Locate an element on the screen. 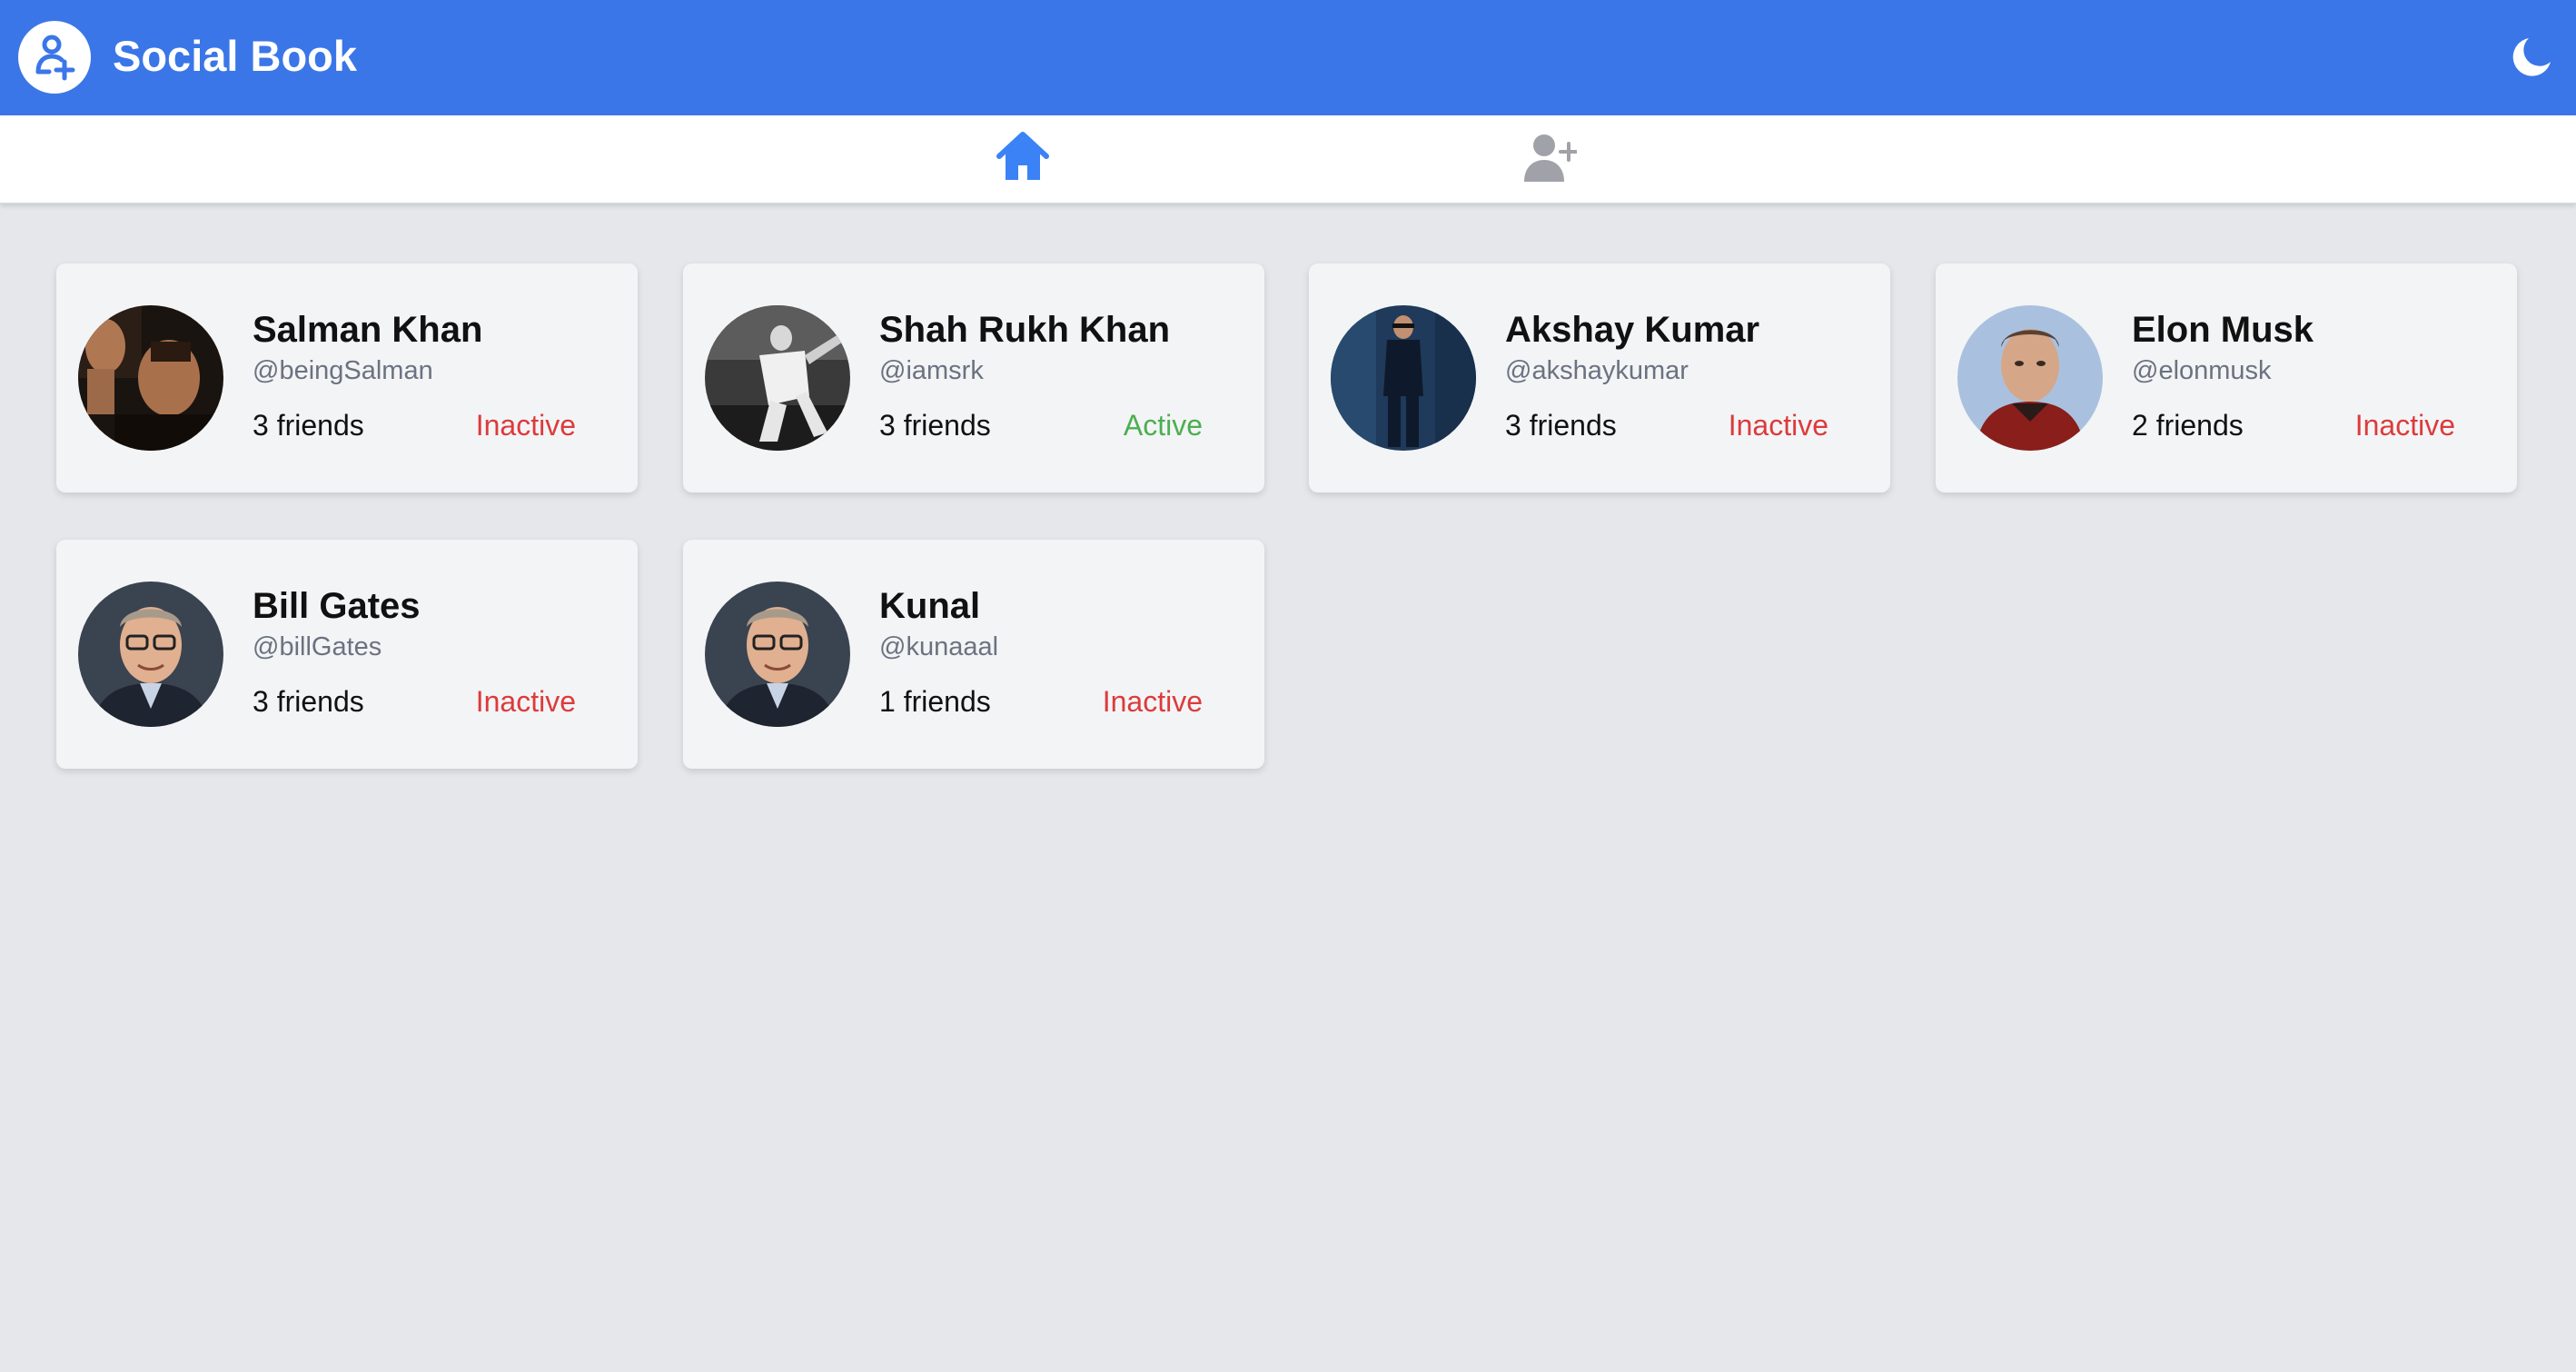 The image size is (2576, 1372). user-handle: @elonmusk is located at coordinates (2202, 371).